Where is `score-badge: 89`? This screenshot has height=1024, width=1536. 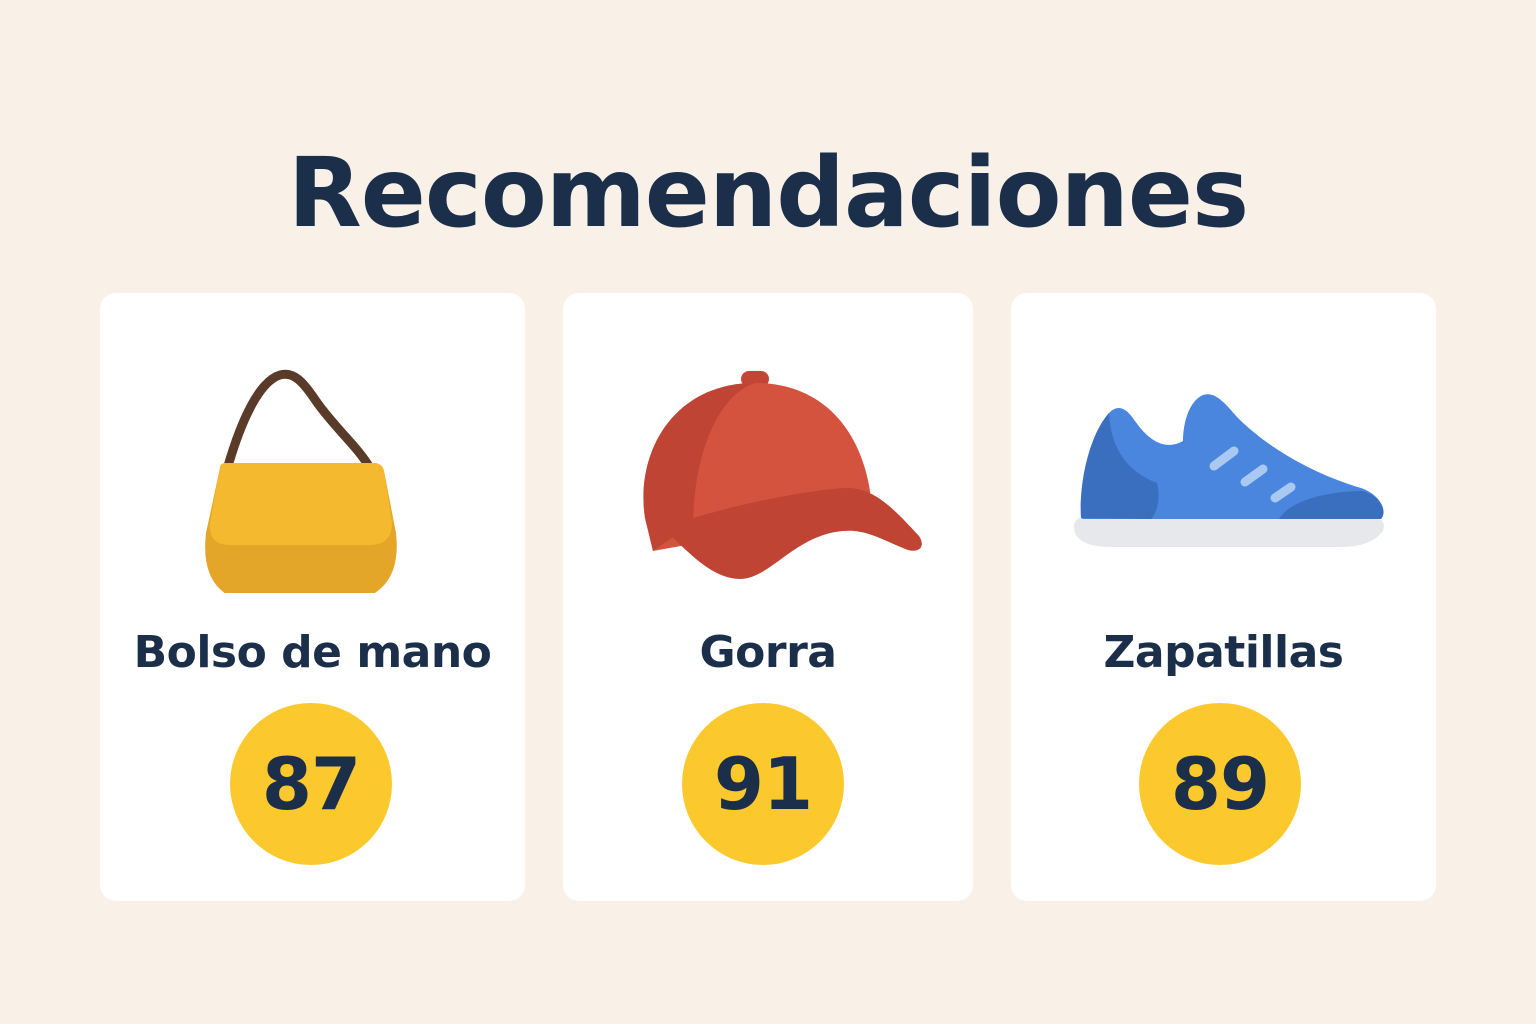
score-badge: 89 is located at coordinates (1220, 784).